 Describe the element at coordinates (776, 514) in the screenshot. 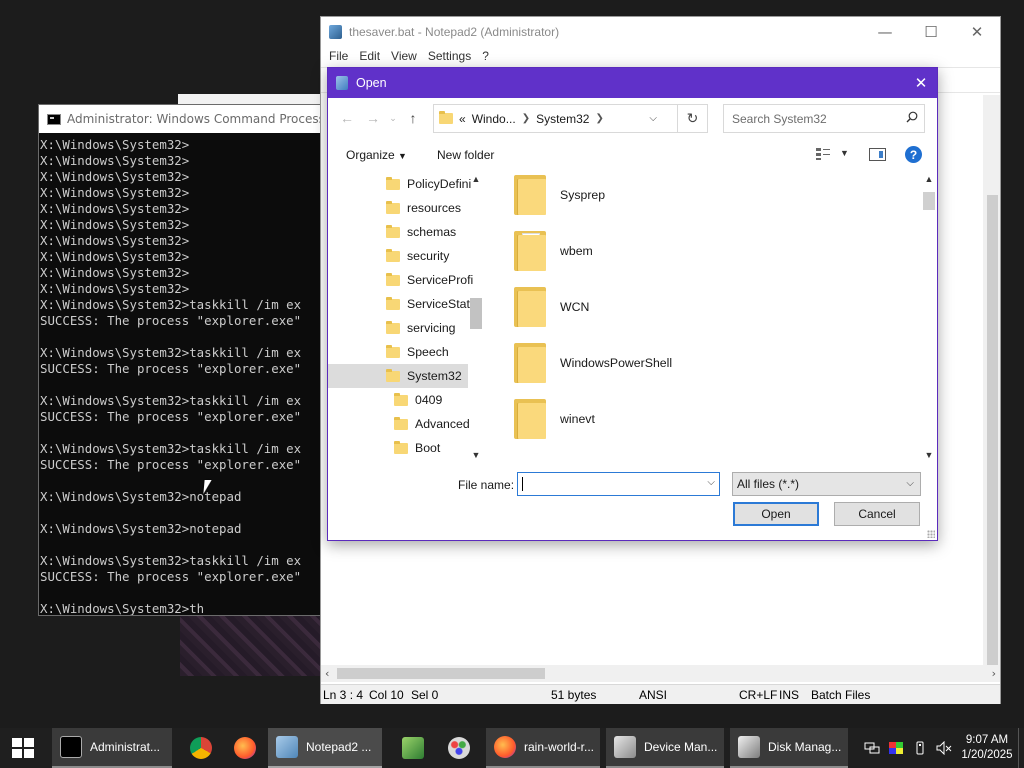

I see `open-button: Open` at that location.